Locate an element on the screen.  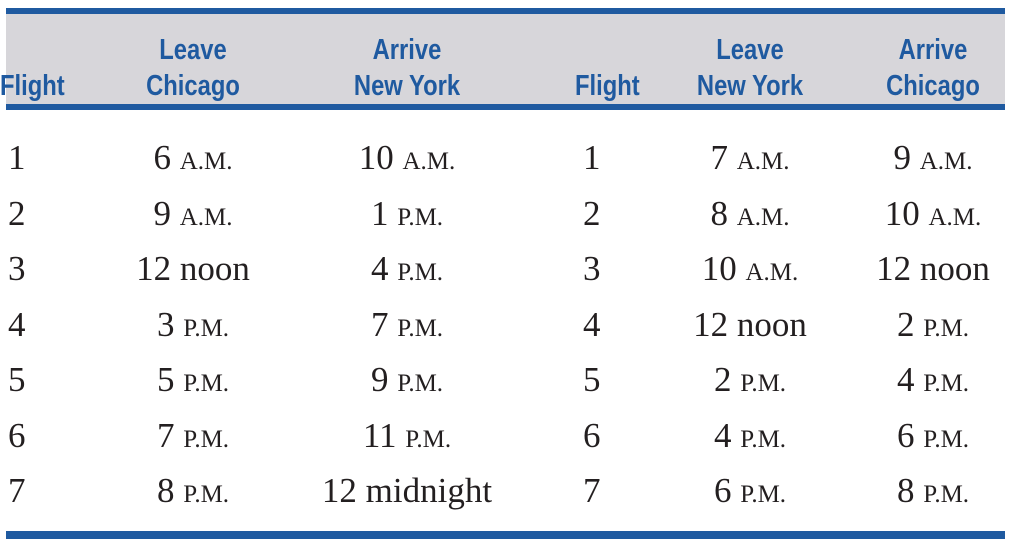
cell-flight: 3 is located at coordinates (17, 269).